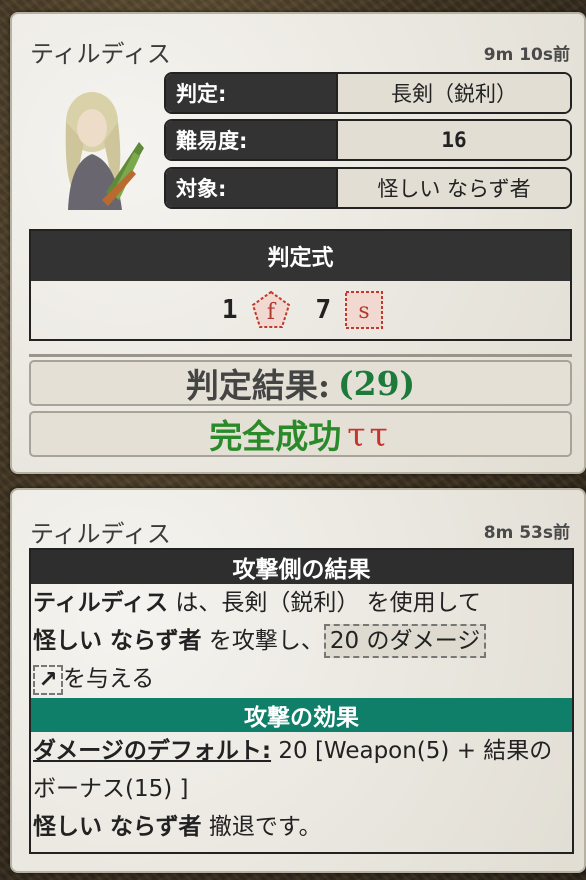 This screenshot has width=586, height=880. I want to click on skill-die-icon: s, so click(364, 310).